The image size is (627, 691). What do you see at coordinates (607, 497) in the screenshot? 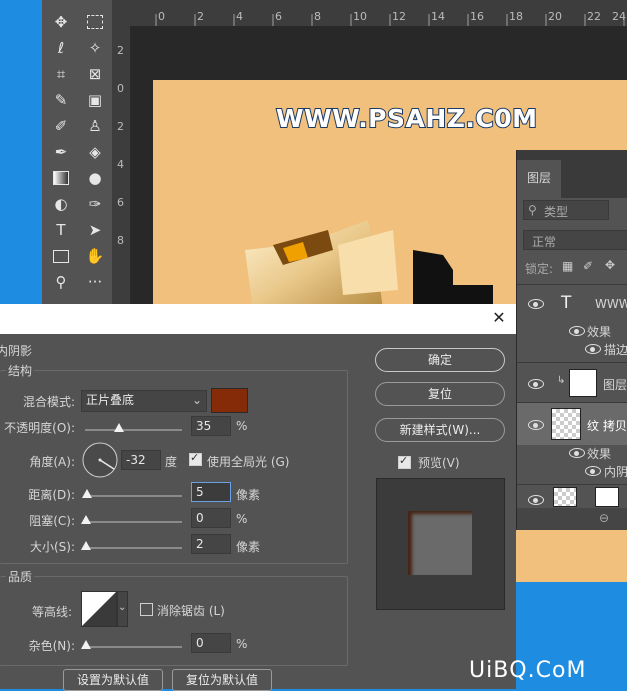
I see `layer-mask-thumbnail` at bounding box center [607, 497].